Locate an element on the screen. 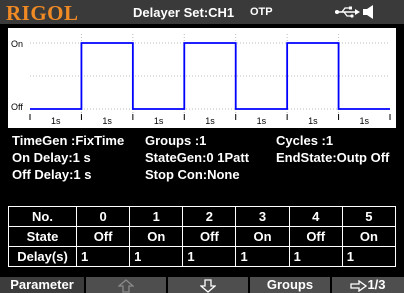  up-arrow-softkey is located at coordinates (126, 285).